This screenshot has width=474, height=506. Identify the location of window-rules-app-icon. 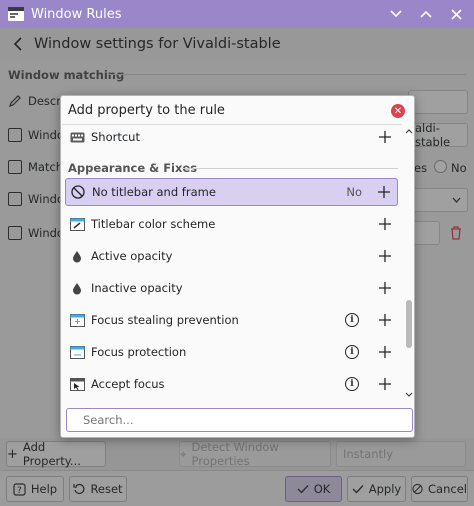
(16, 14).